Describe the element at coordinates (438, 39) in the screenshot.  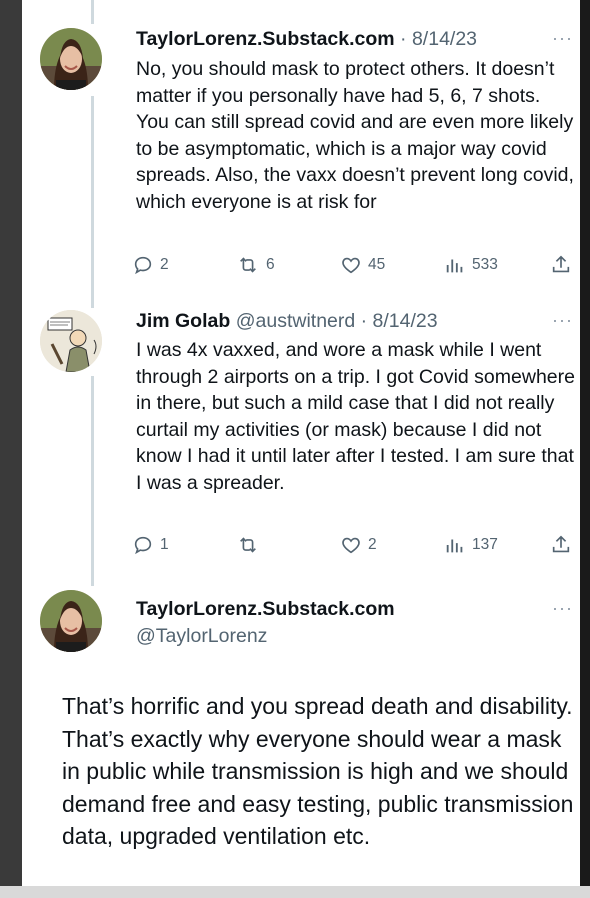
I see `tweet-meta: · 8/14/23` at that location.